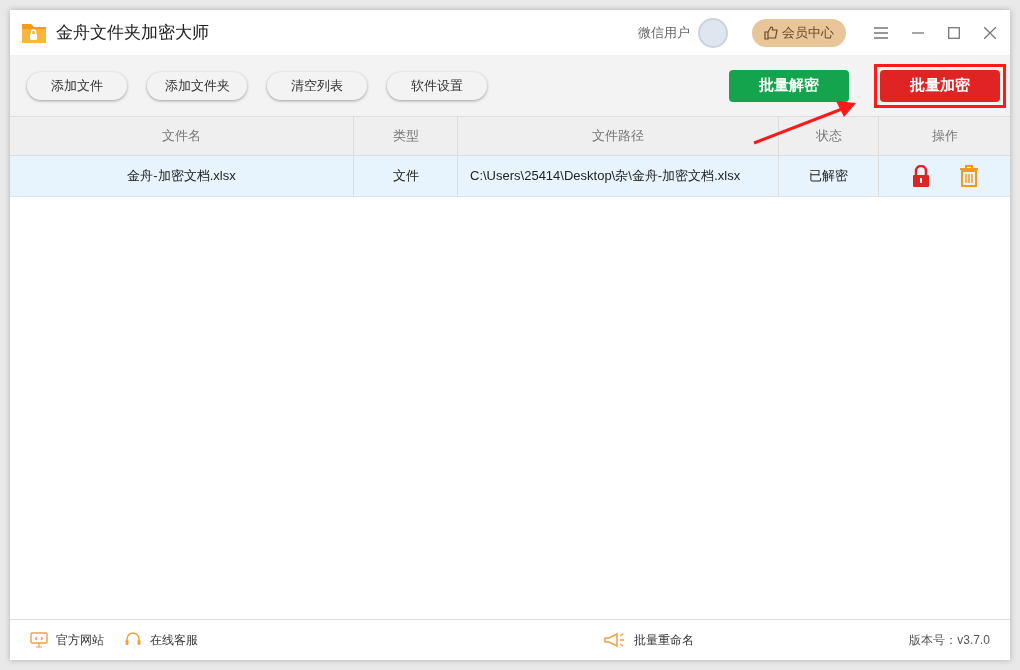 This screenshot has height=670, width=1020. I want to click on footer-link: 在线客服, so click(174, 640).